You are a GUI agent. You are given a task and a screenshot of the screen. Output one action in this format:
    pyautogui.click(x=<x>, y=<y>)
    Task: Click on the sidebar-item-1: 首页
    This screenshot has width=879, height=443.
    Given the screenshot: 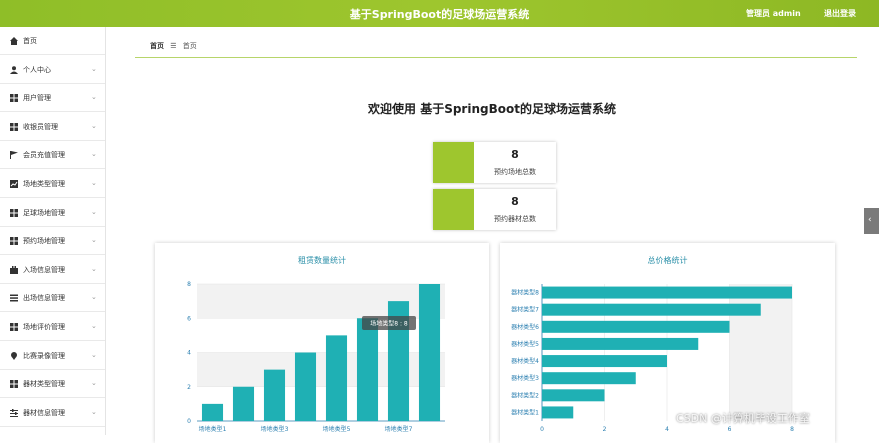 What is the action you would take?
    pyautogui.click(x=52, y=41)
    